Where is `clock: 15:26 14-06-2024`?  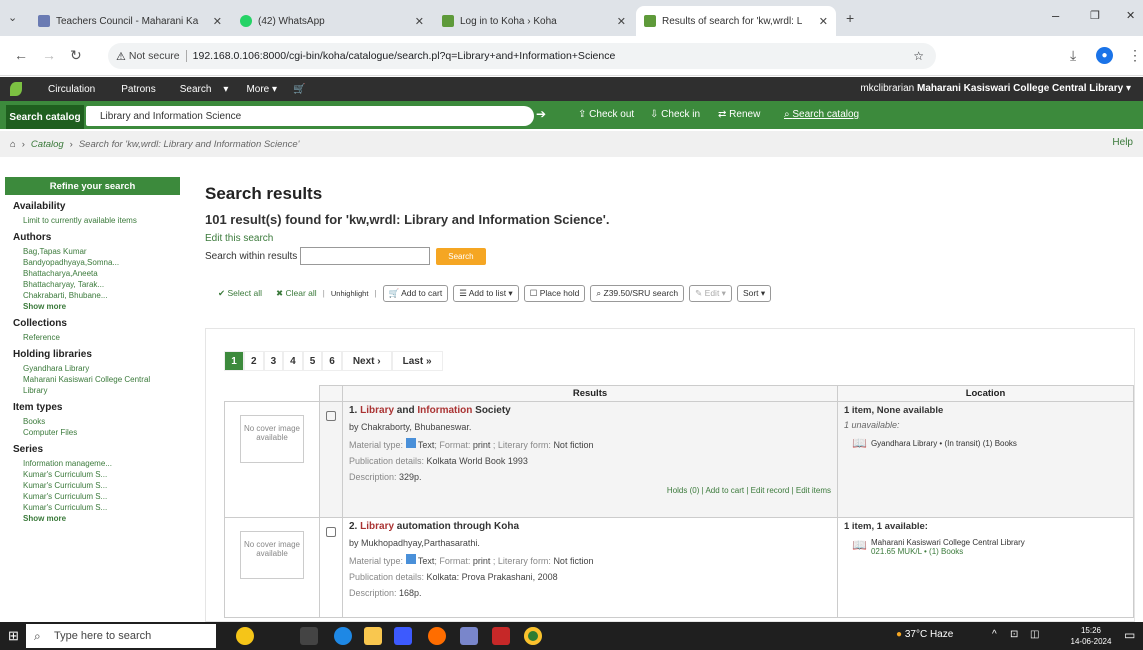
clock: 15:26 14-06-2024 is located at coordinates (1091, 636).